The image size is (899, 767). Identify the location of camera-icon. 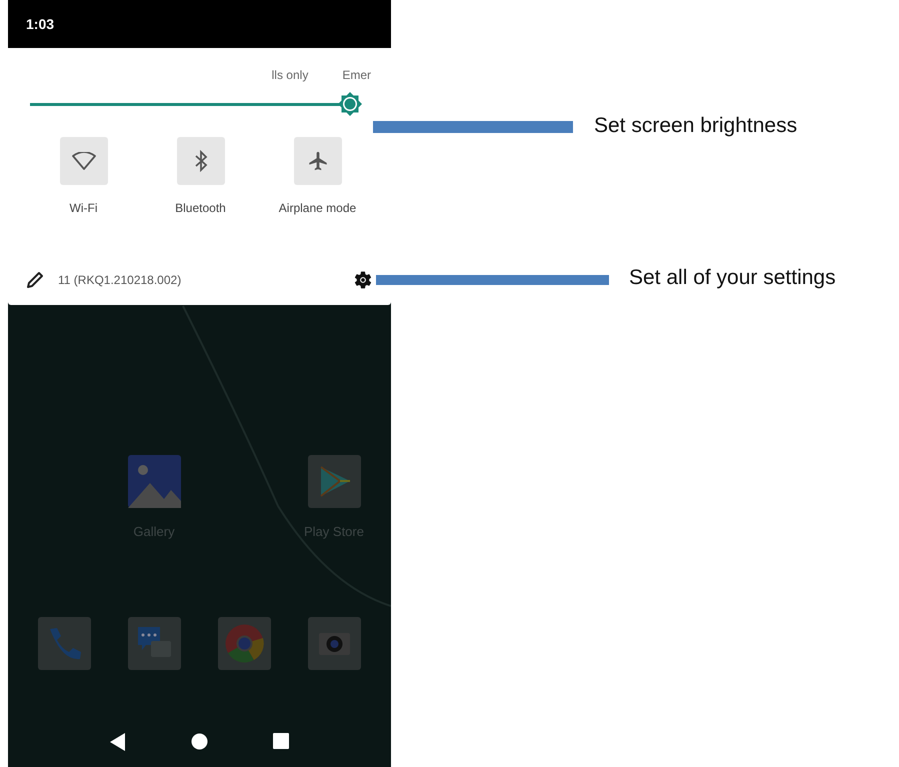
(334, 643).